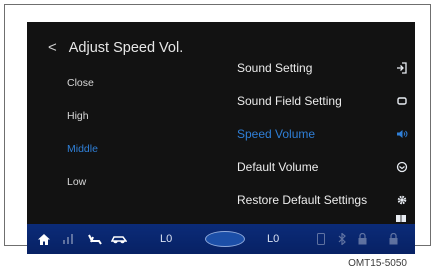 Image resolution: width=440 pixels, height=275 pixels. I want to click on book-icon, so click(401, 215).